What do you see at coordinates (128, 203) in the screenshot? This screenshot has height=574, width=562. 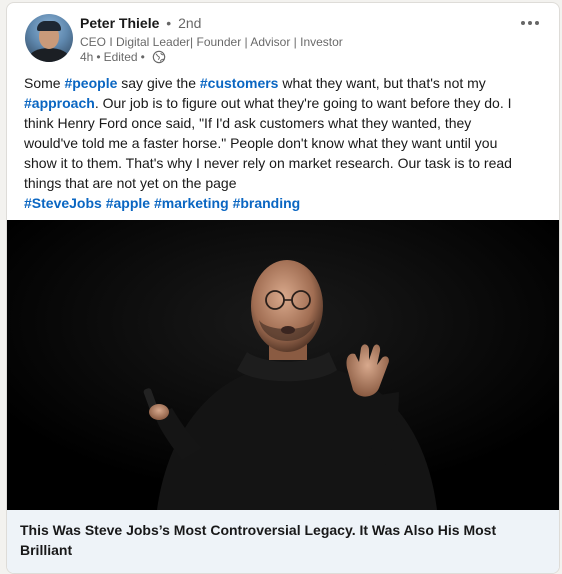 I see `hashtag-link: #apple` at bounding box center [128, 203].